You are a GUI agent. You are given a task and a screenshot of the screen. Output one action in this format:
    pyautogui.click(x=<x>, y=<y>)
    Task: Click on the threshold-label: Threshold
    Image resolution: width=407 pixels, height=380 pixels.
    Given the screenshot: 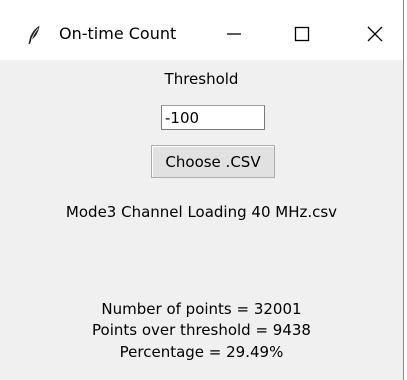 What is the action you would take?
    pyautogui.click(x=201, y=79)
    